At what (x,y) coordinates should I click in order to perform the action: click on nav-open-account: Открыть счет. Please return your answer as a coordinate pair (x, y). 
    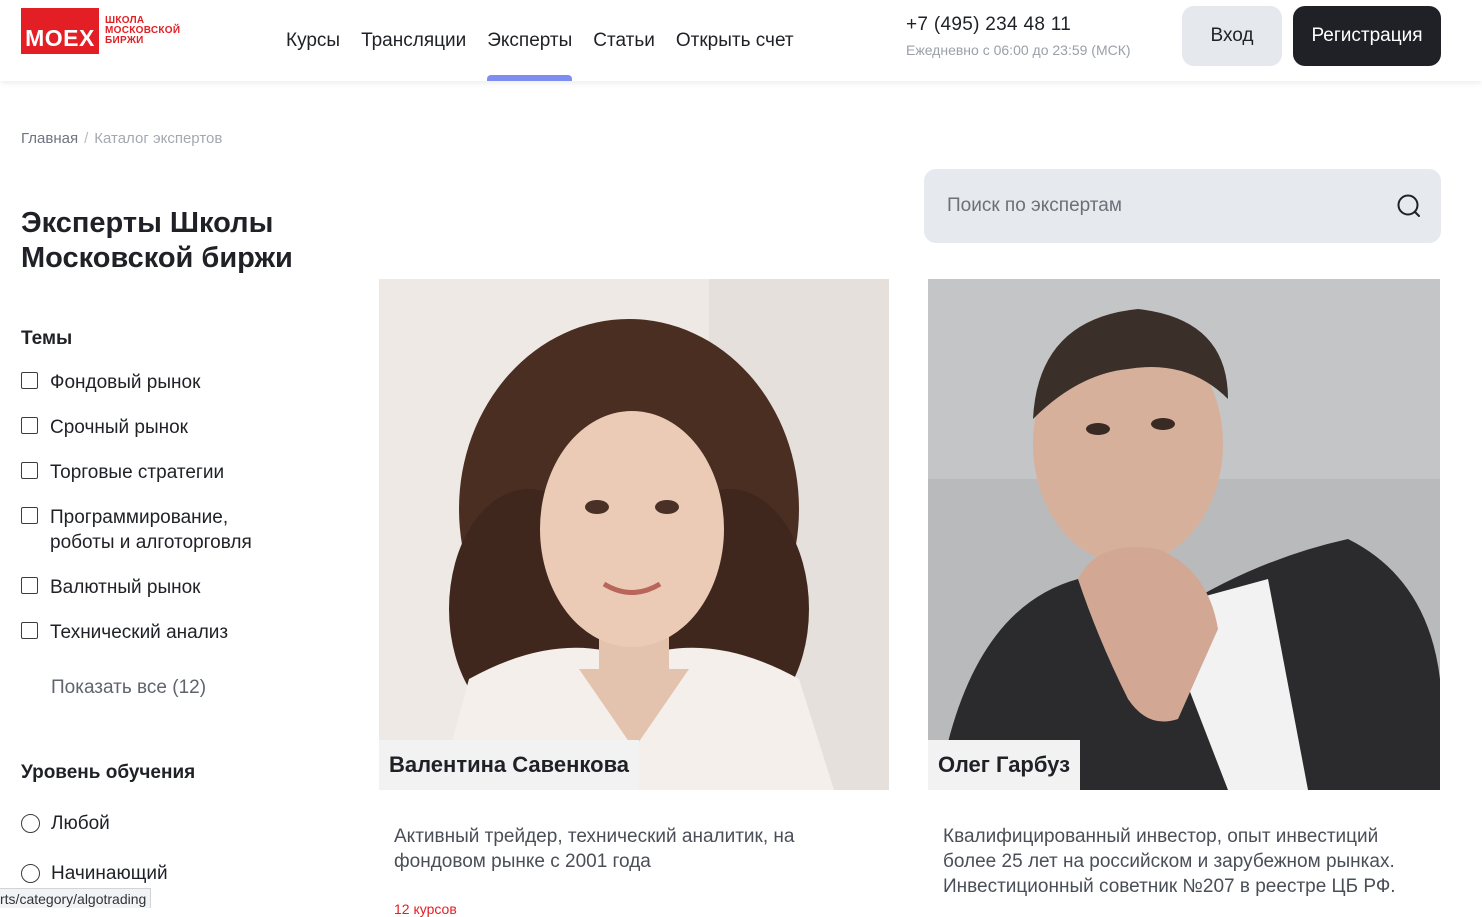
    Looking at the image, I should click on (735, 40).